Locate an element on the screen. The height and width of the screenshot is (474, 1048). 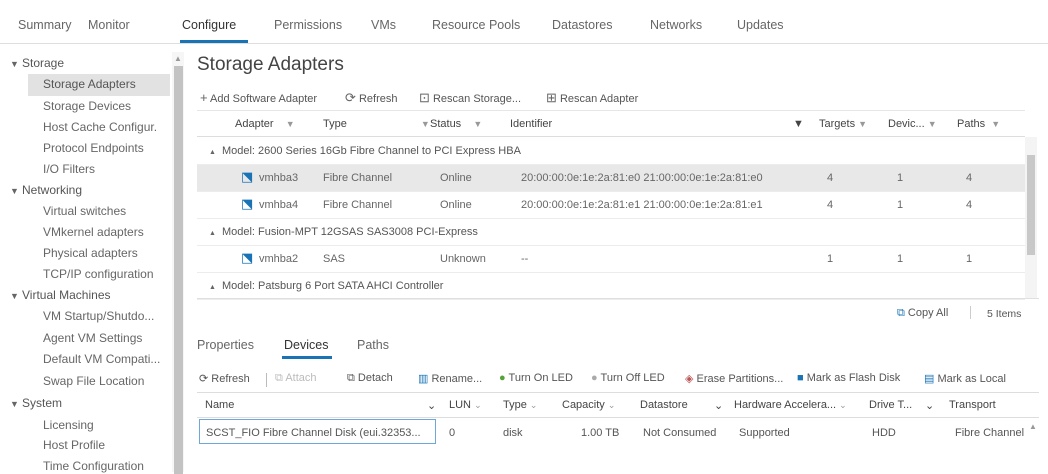
col-lun: LUN ⌄ is located at coordinates (465, 405).